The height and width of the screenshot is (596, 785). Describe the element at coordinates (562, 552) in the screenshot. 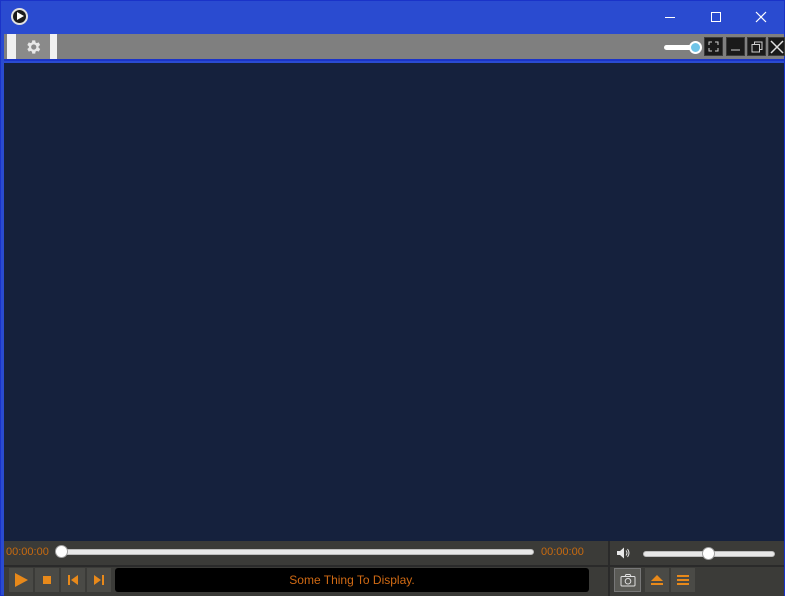

I see `total-time: 00:00:00` at that location.